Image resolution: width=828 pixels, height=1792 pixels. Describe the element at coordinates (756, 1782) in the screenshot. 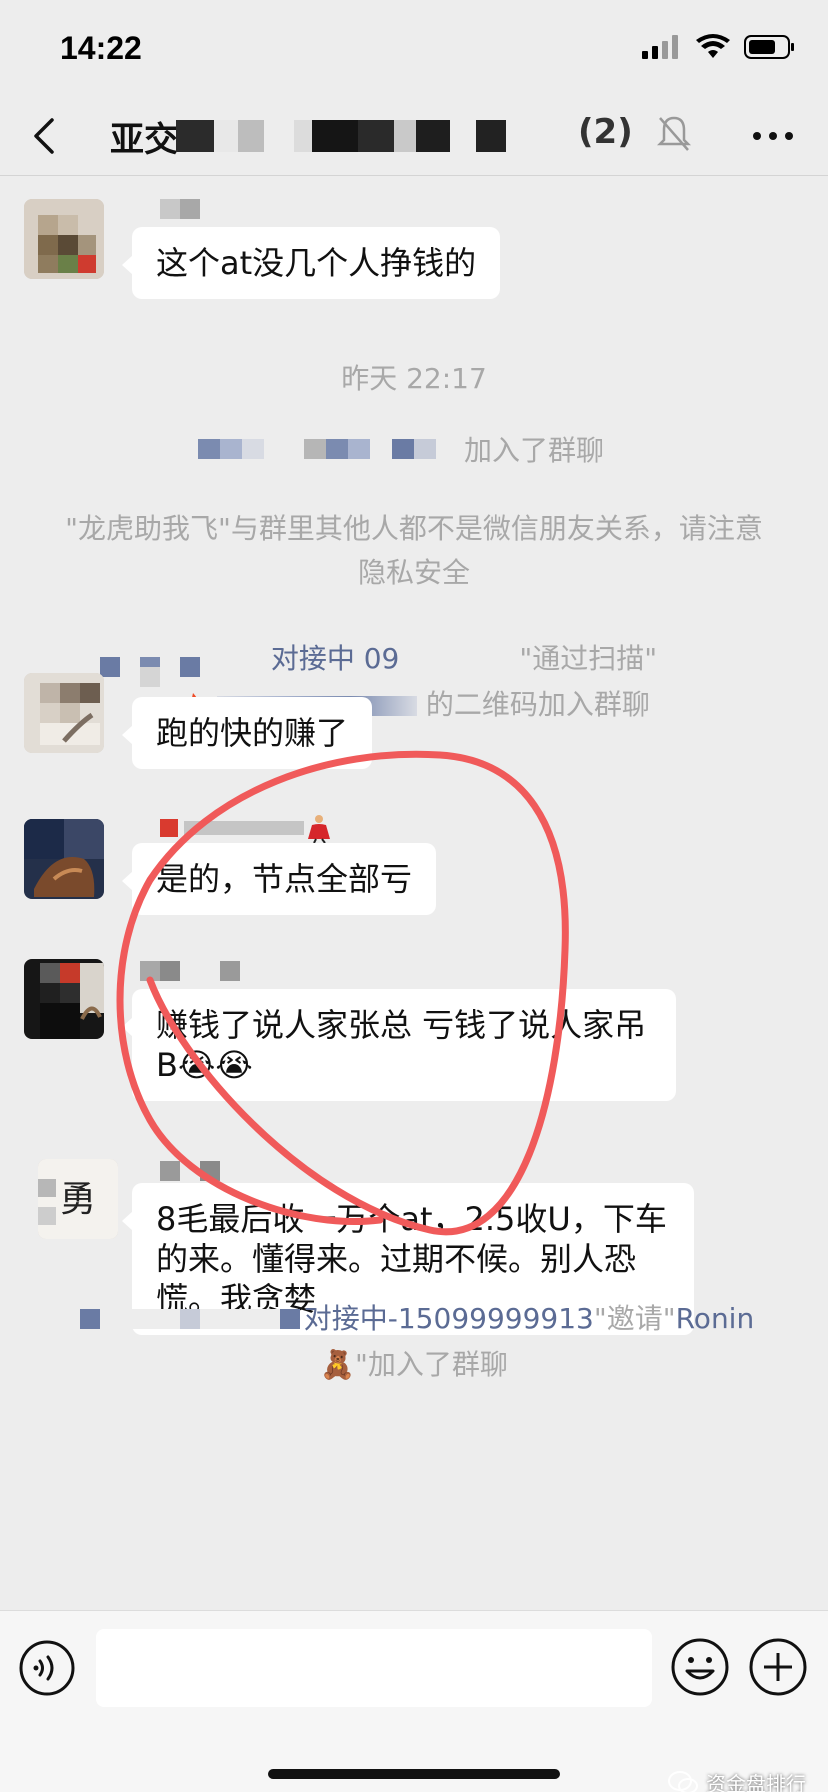

I see `watermark-text: 资金盘排行` at that location.